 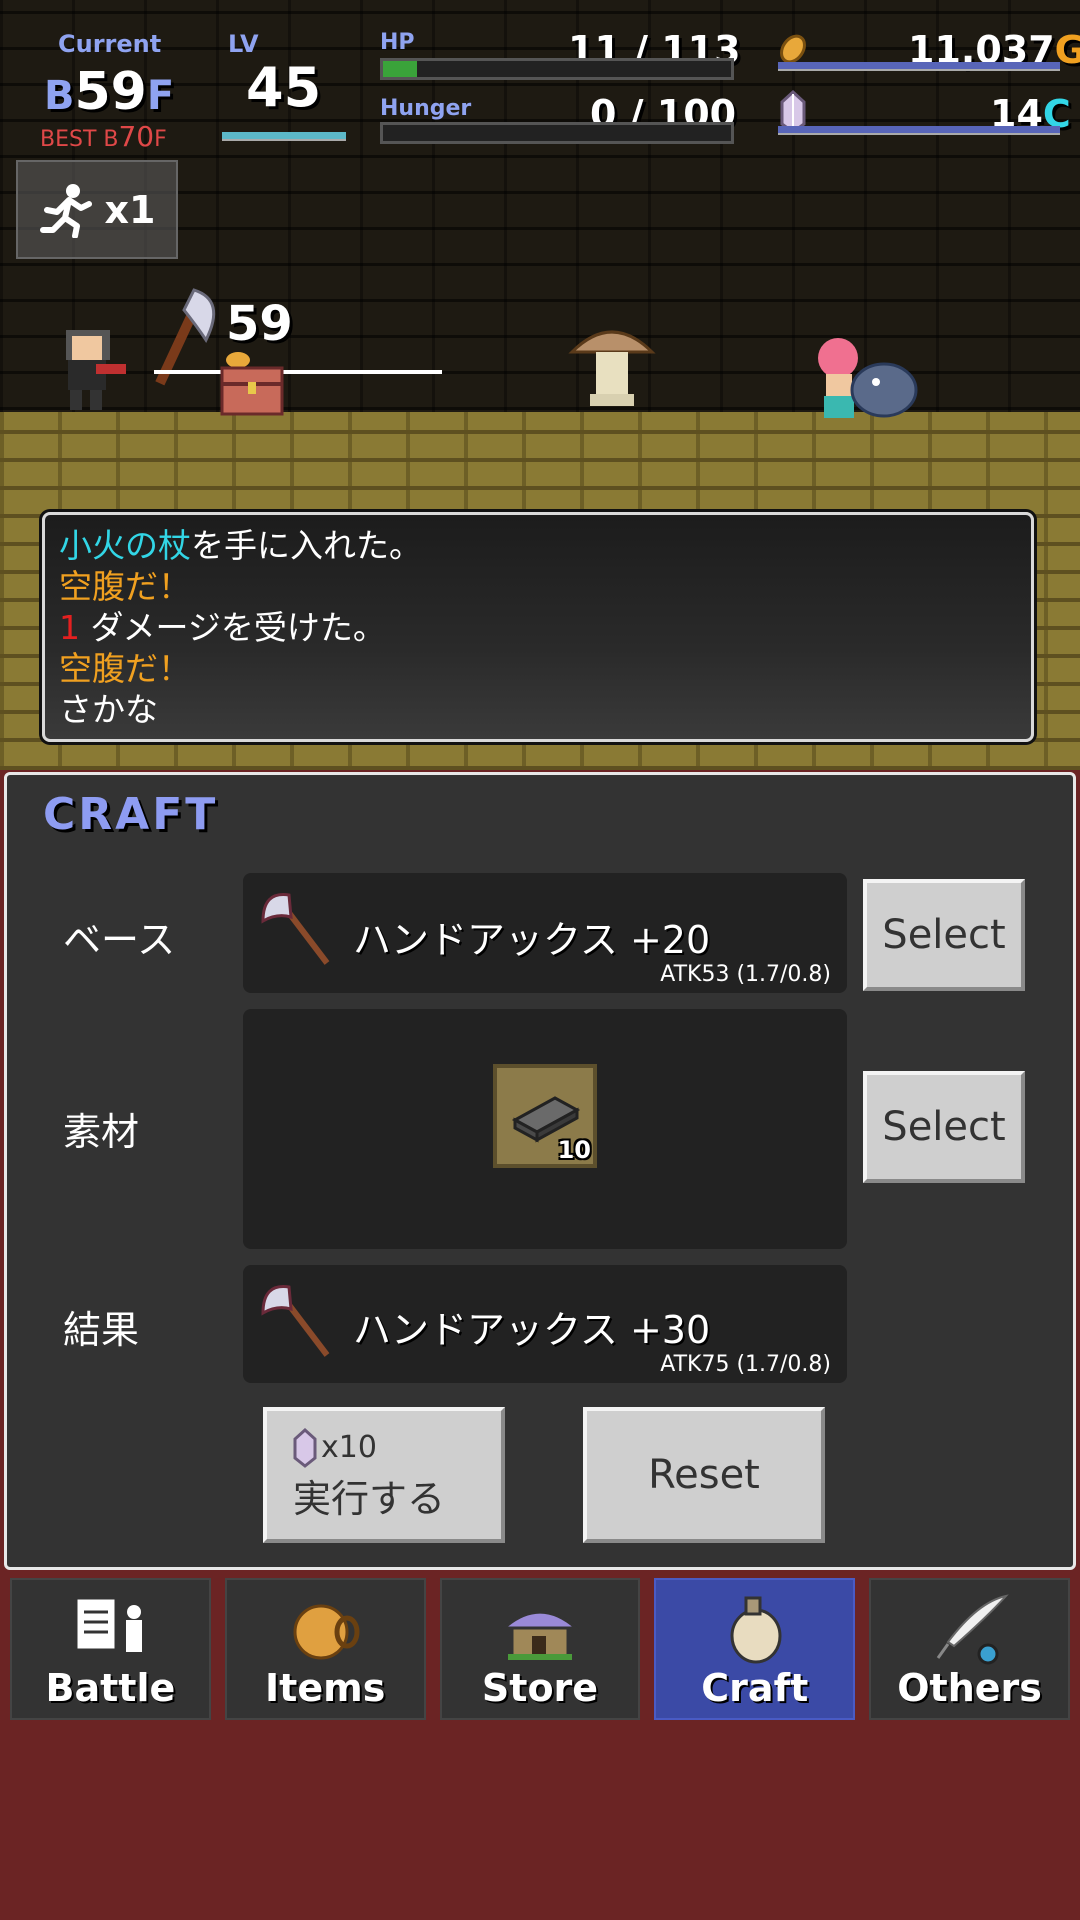 I want to click on select-material-button: Select, so click(x=944, y=1127).